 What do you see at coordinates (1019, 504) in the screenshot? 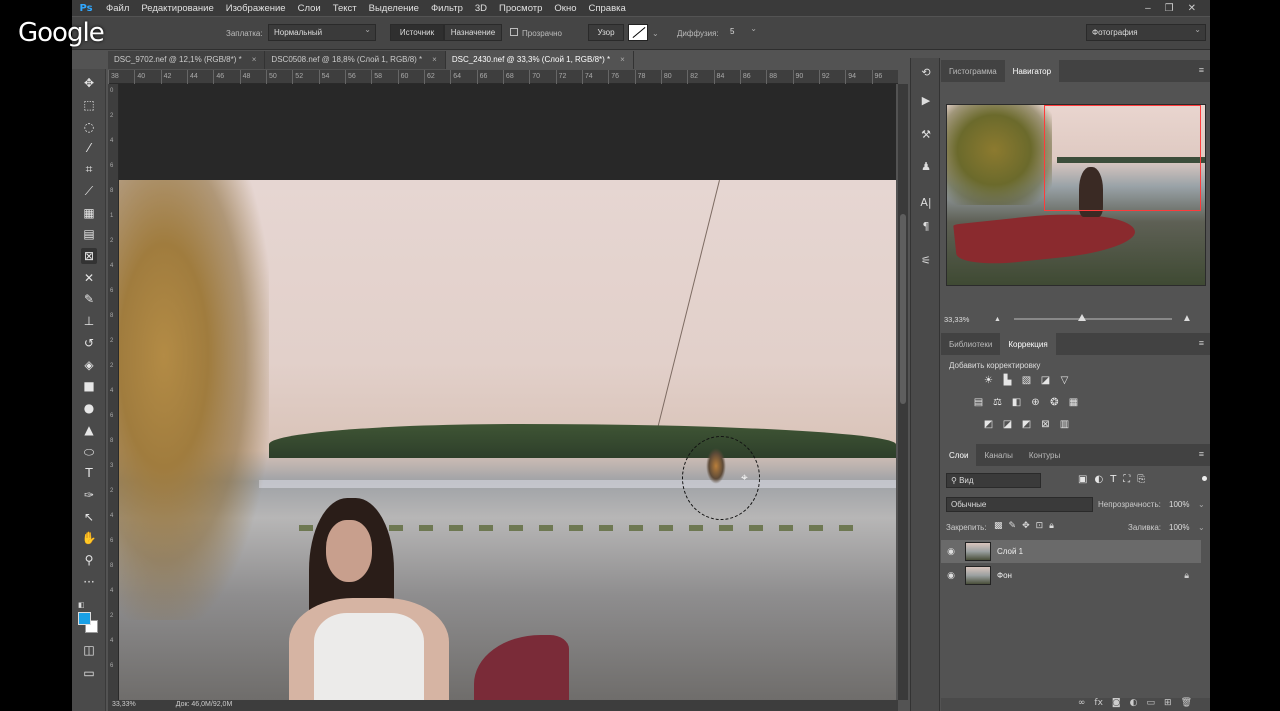
I see `blend-mode-select: Обычные` at bounding box center [1019, 504].